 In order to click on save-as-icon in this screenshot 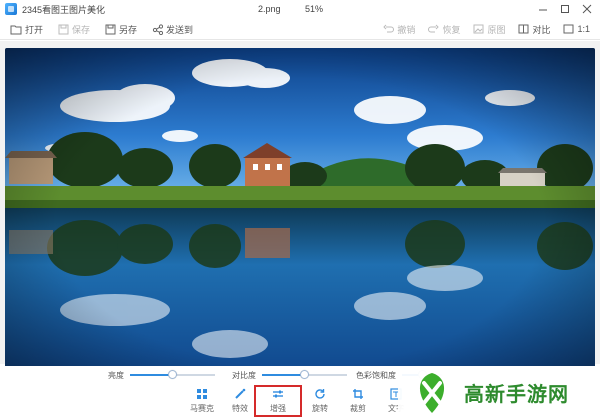, I will do `click(110, 29)`.